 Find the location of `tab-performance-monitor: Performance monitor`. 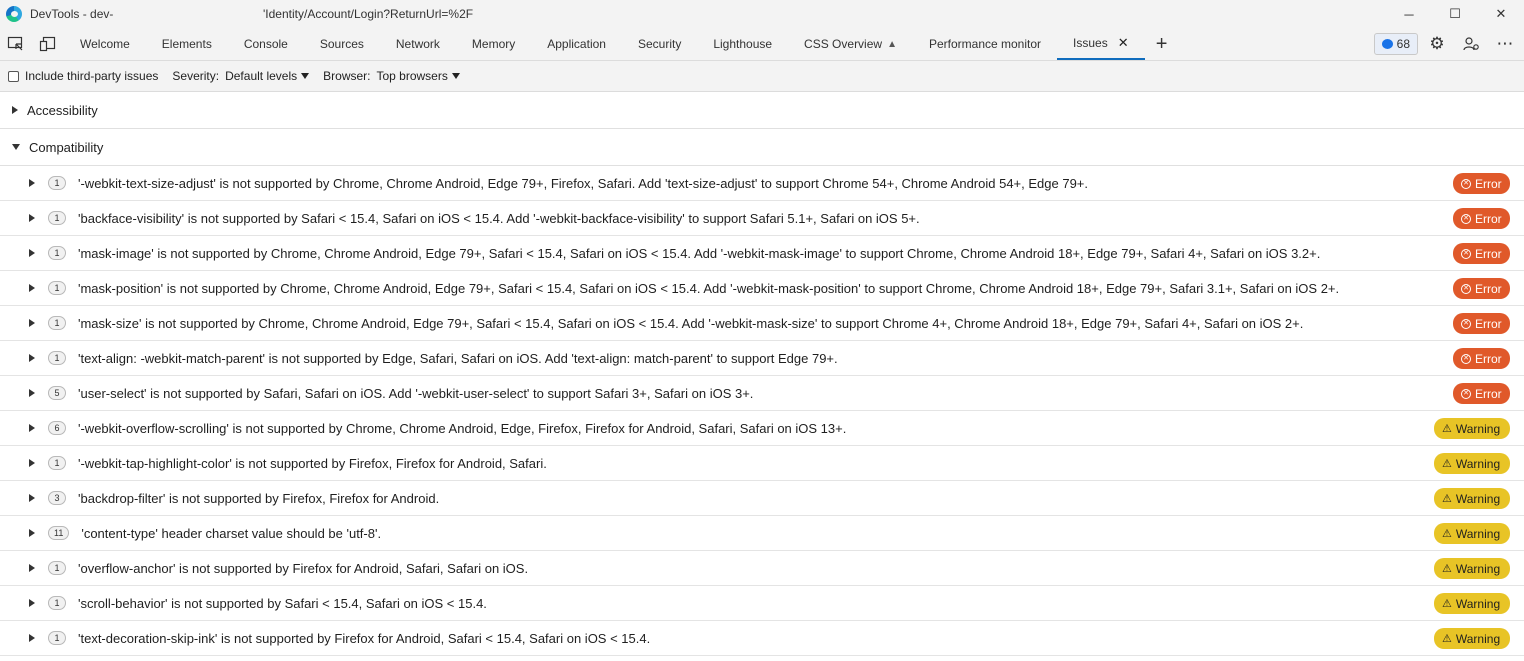

tab-performance-monitor: Performance monitor is located at coordinates (985, 44).